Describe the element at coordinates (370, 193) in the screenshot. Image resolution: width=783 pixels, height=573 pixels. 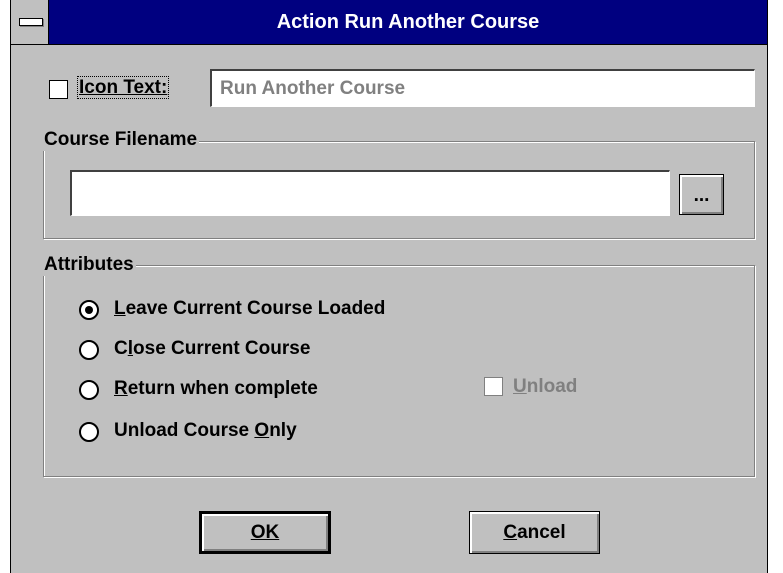
I see `course-filename-input` at that location.